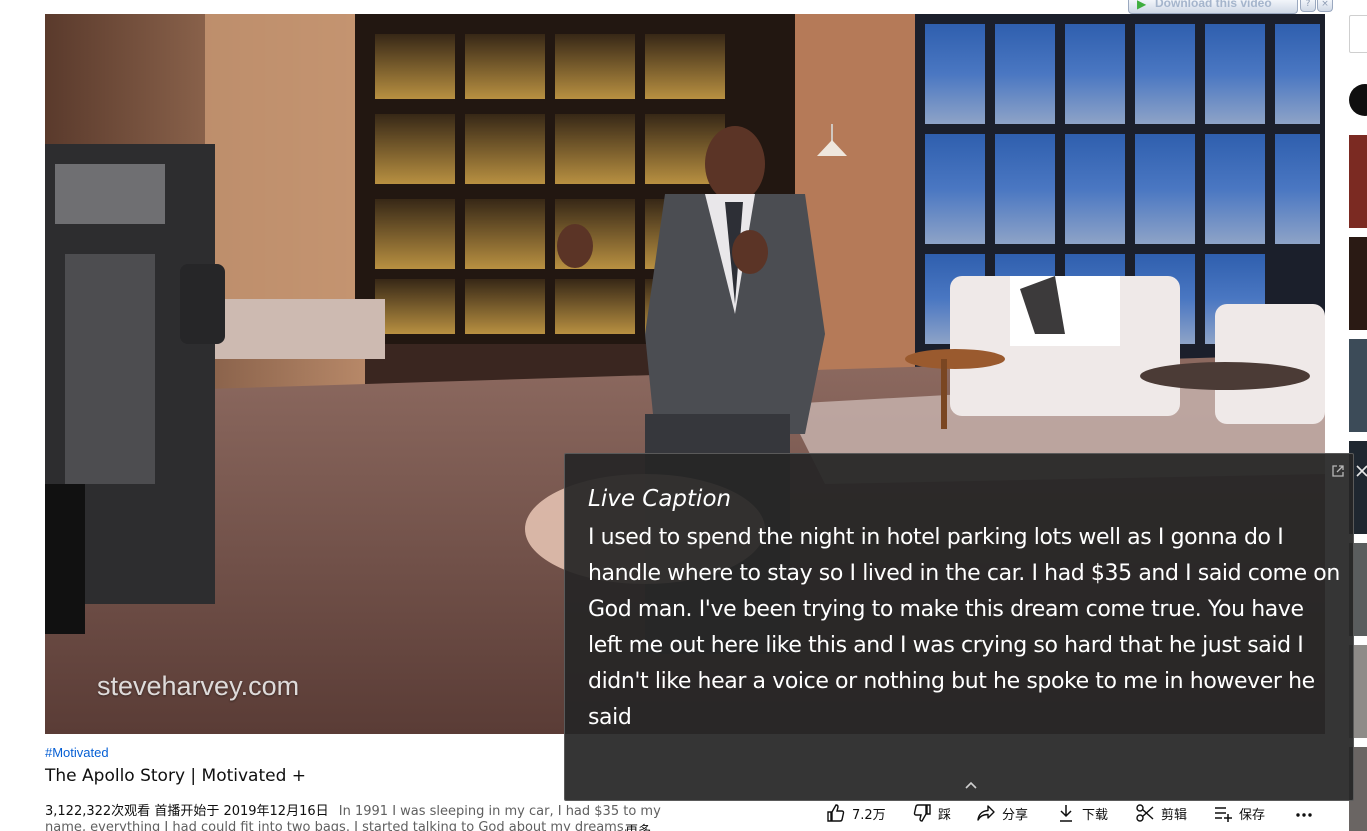 Image resolution: width=1367 pixels, height=831 pixels. I want to click on dislike-label: 踩, so click(945, 815).